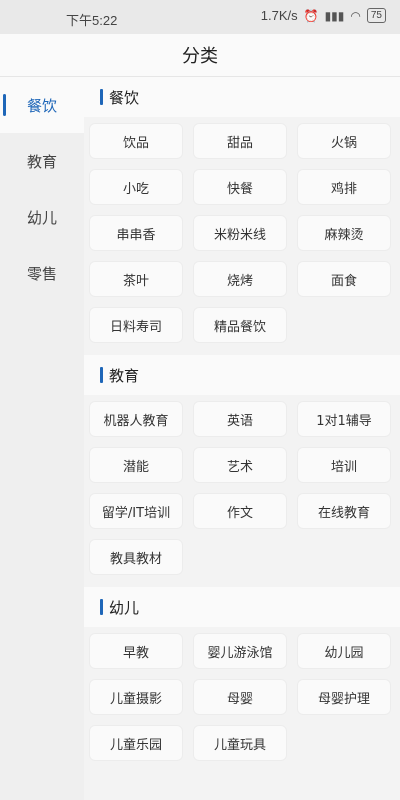  I want to click on wifi-icon: ◠, so click(355, 15).